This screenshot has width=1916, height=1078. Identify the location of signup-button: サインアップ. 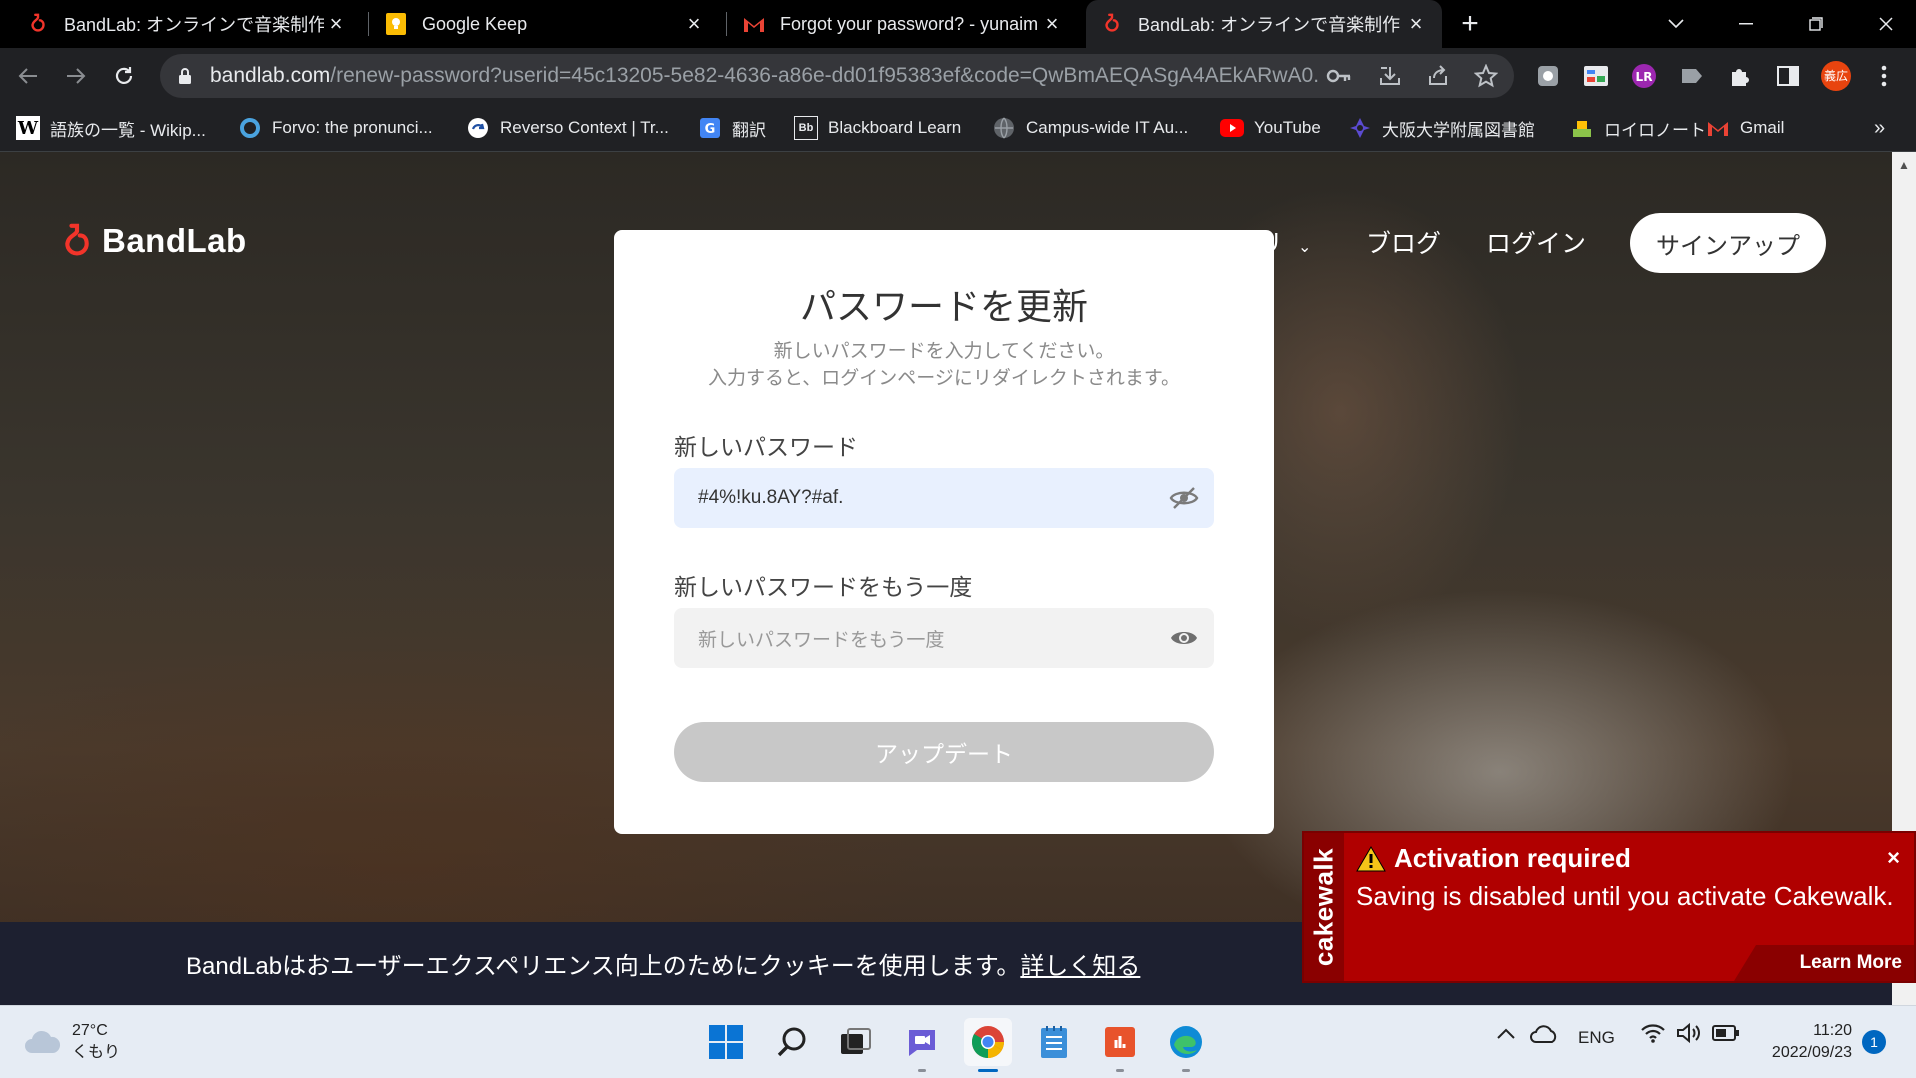
(1728, 243).